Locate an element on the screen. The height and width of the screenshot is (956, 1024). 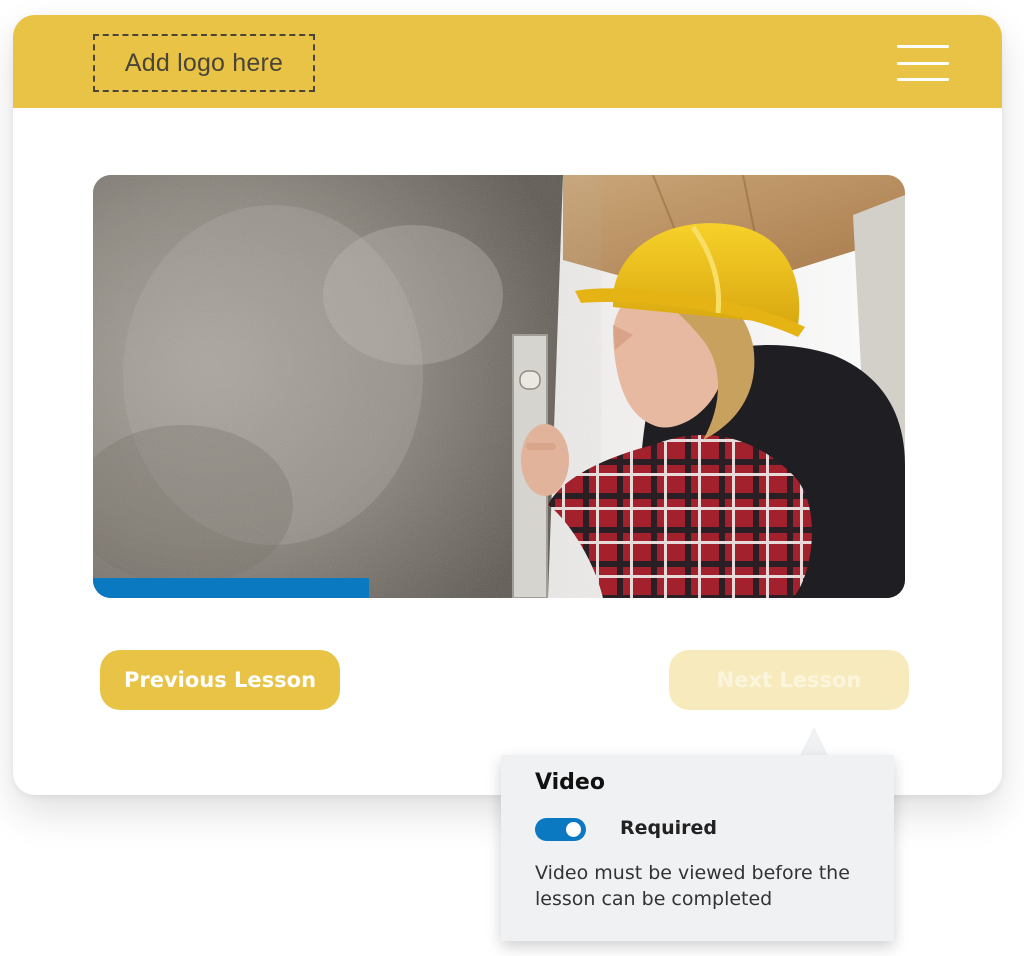
header-bar: Add logo here is located at coordinates (507, 61).